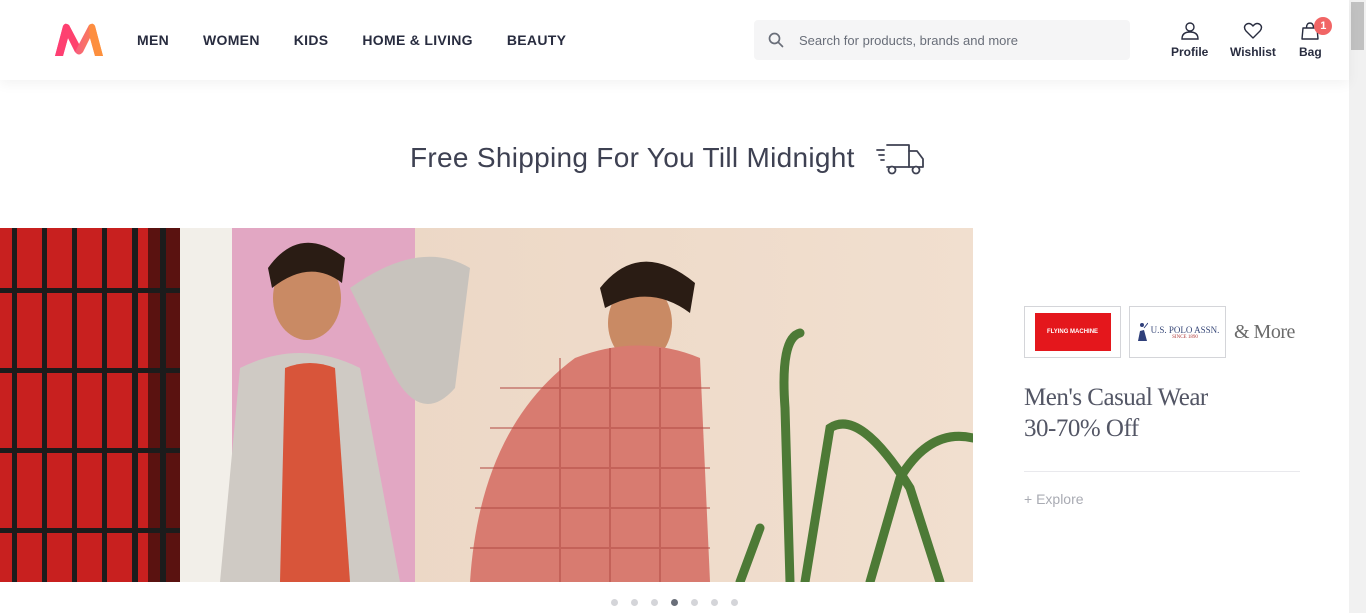 This screenshot has height=613, width=1366. I want to click on nav-women: WOMEN, so click(231, 40).